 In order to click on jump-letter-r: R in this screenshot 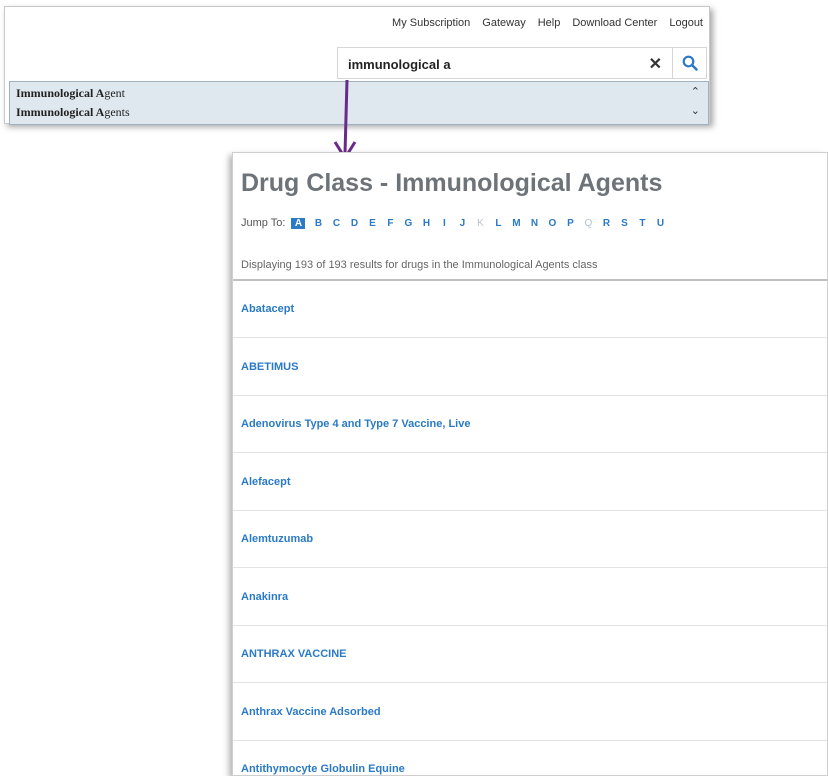, I will do `click(606, 223)`.